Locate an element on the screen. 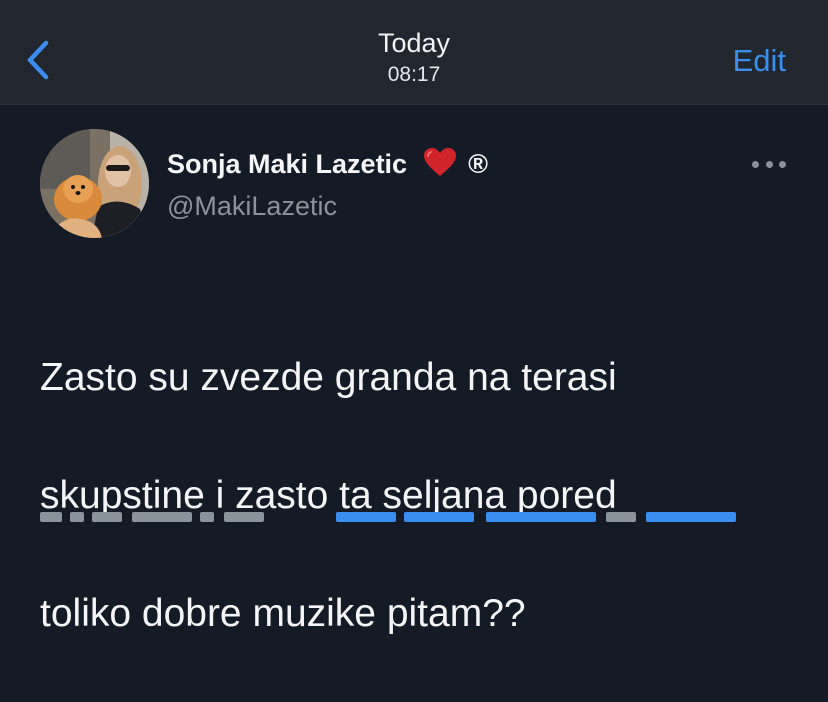 This screenshot has width=828, height=702. navigation-bar: Today 08:17 Edit is located at coordinates (414, 52).